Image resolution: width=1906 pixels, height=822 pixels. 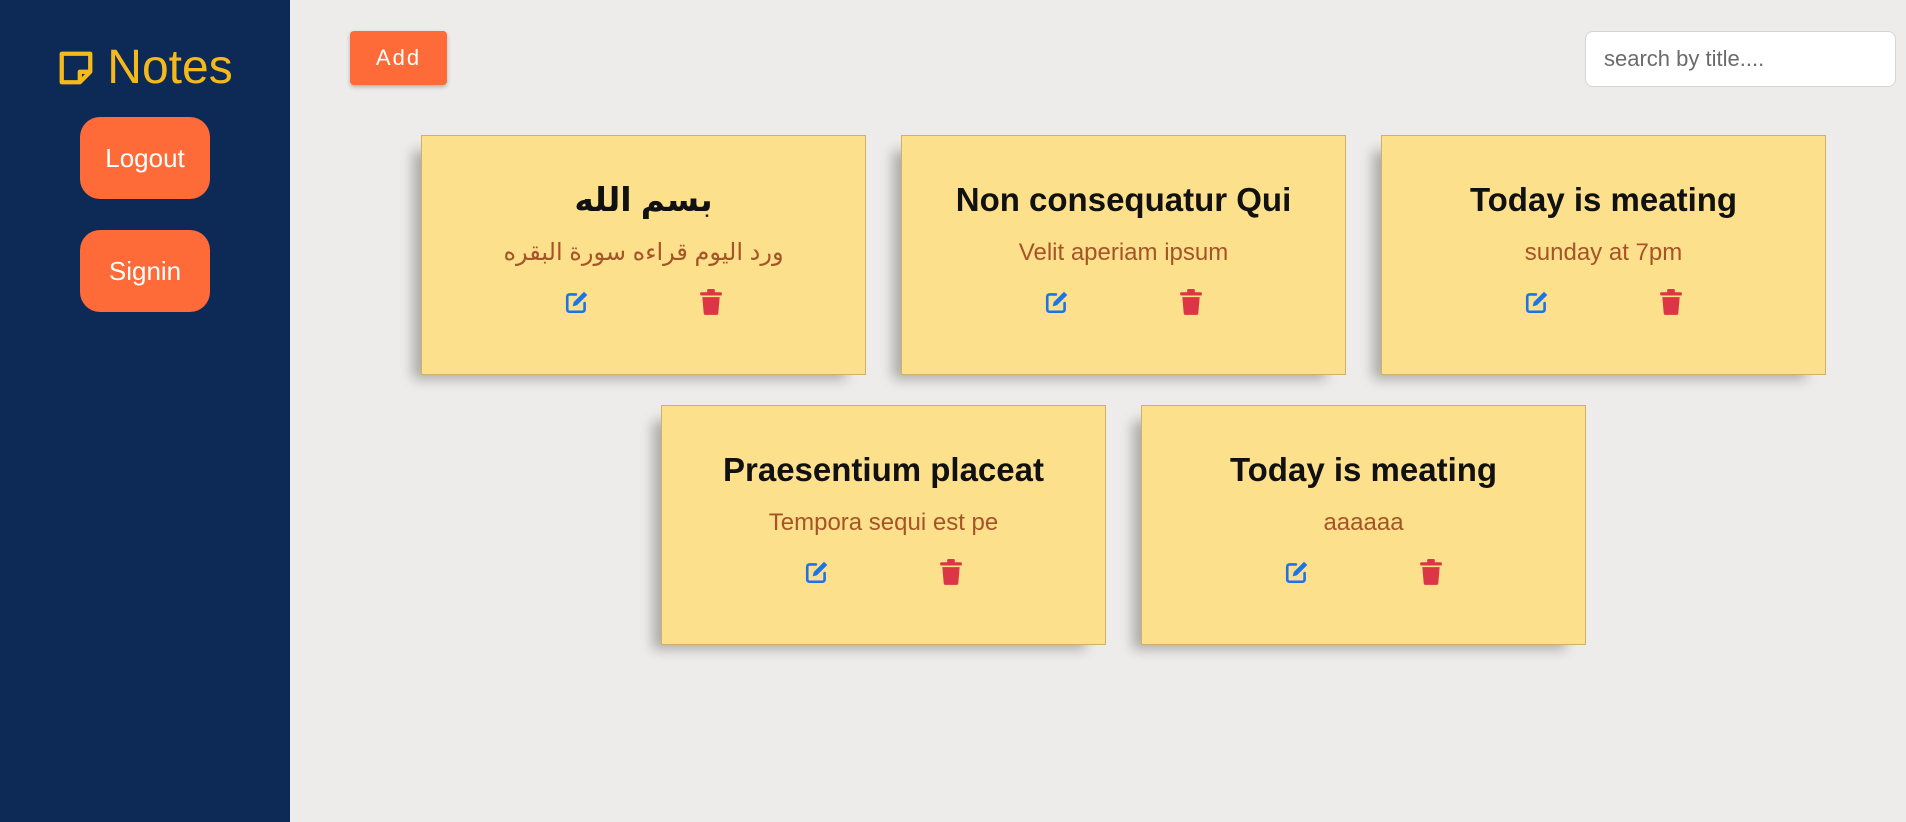 What do you see at coordinates (883, 522) in the screenshot?
I see `note-body: Tempora sequi est pe` at bounding box center [883, 522].